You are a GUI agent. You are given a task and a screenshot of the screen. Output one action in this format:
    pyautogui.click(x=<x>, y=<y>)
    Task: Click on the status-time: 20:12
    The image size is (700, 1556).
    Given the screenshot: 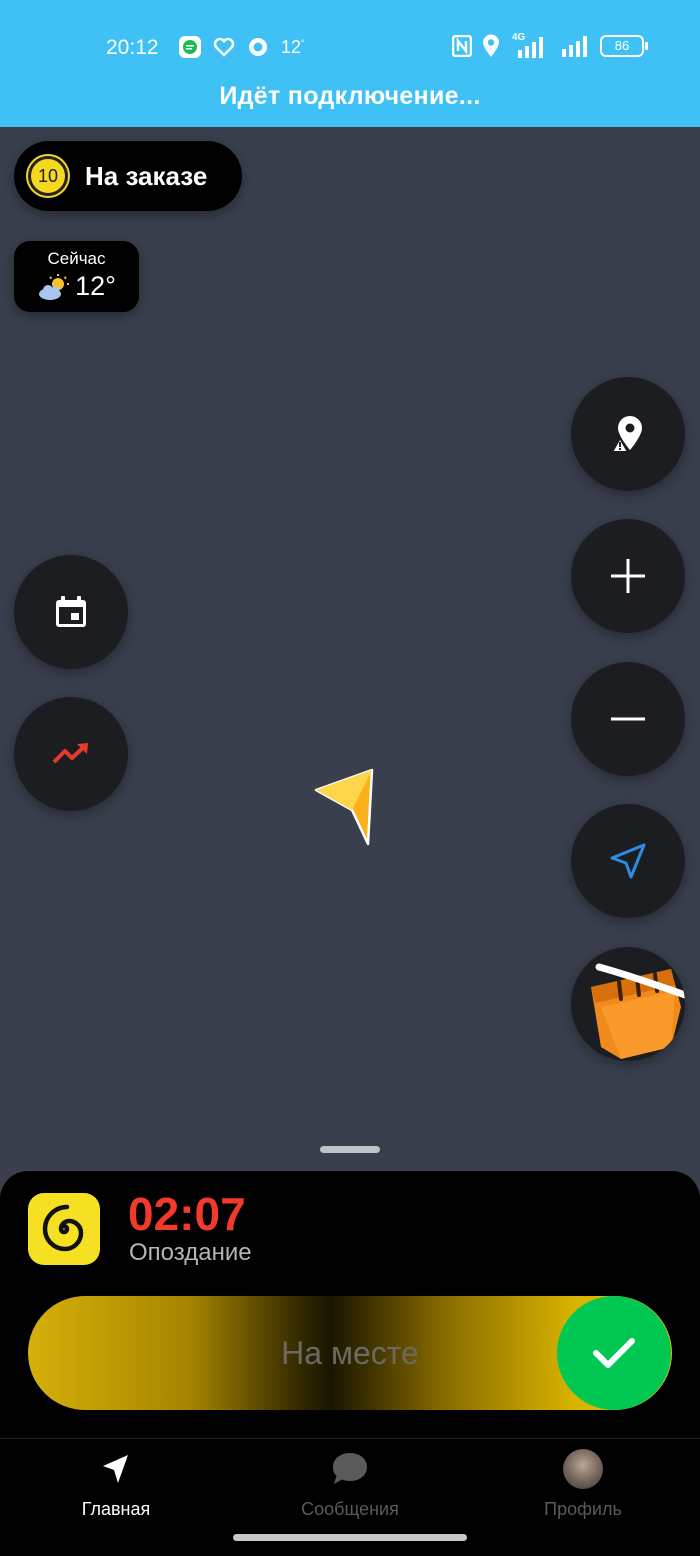 What is the action you would take?
    pyautogui.click(x=132, y=47)
    